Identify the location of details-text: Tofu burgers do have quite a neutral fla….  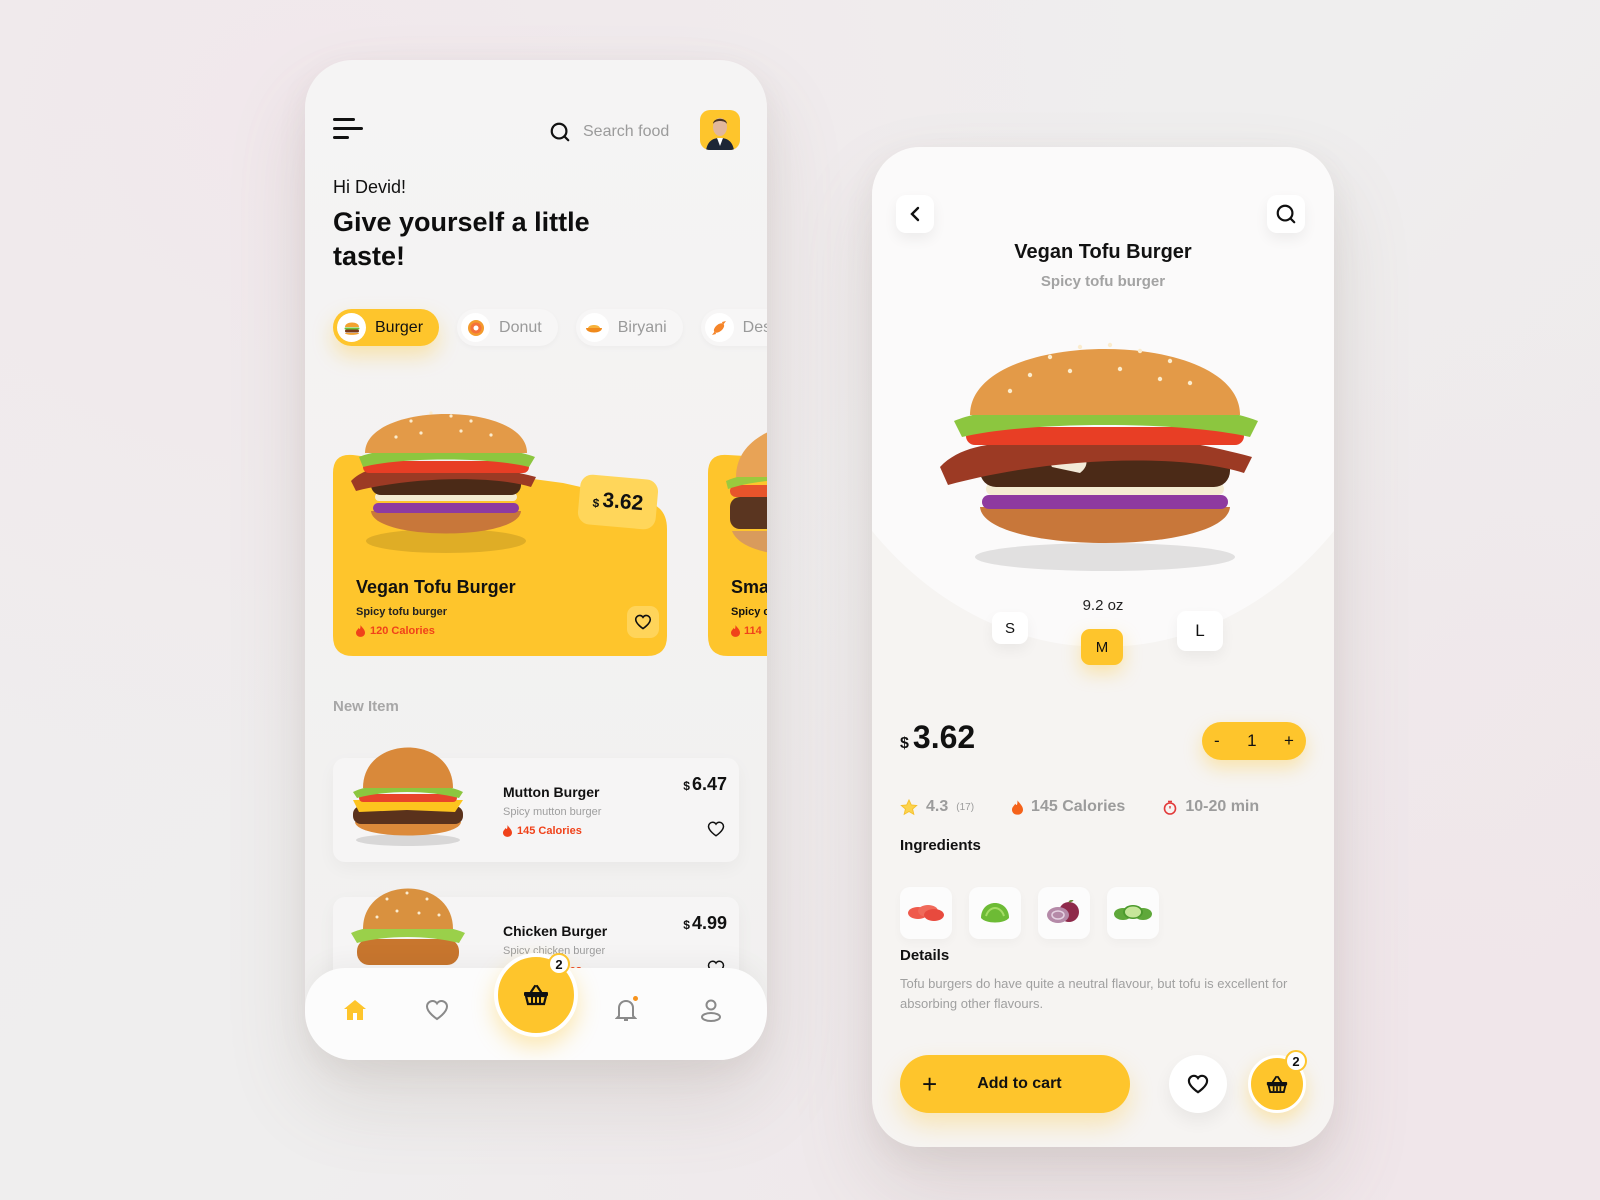
(1094, 993).